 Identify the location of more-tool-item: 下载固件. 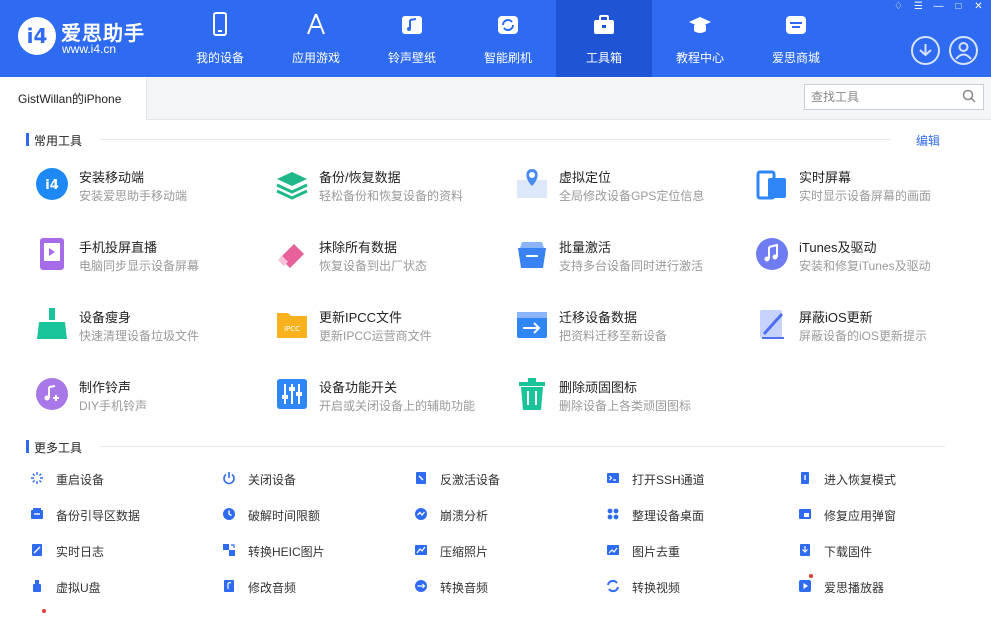
(883, 551).